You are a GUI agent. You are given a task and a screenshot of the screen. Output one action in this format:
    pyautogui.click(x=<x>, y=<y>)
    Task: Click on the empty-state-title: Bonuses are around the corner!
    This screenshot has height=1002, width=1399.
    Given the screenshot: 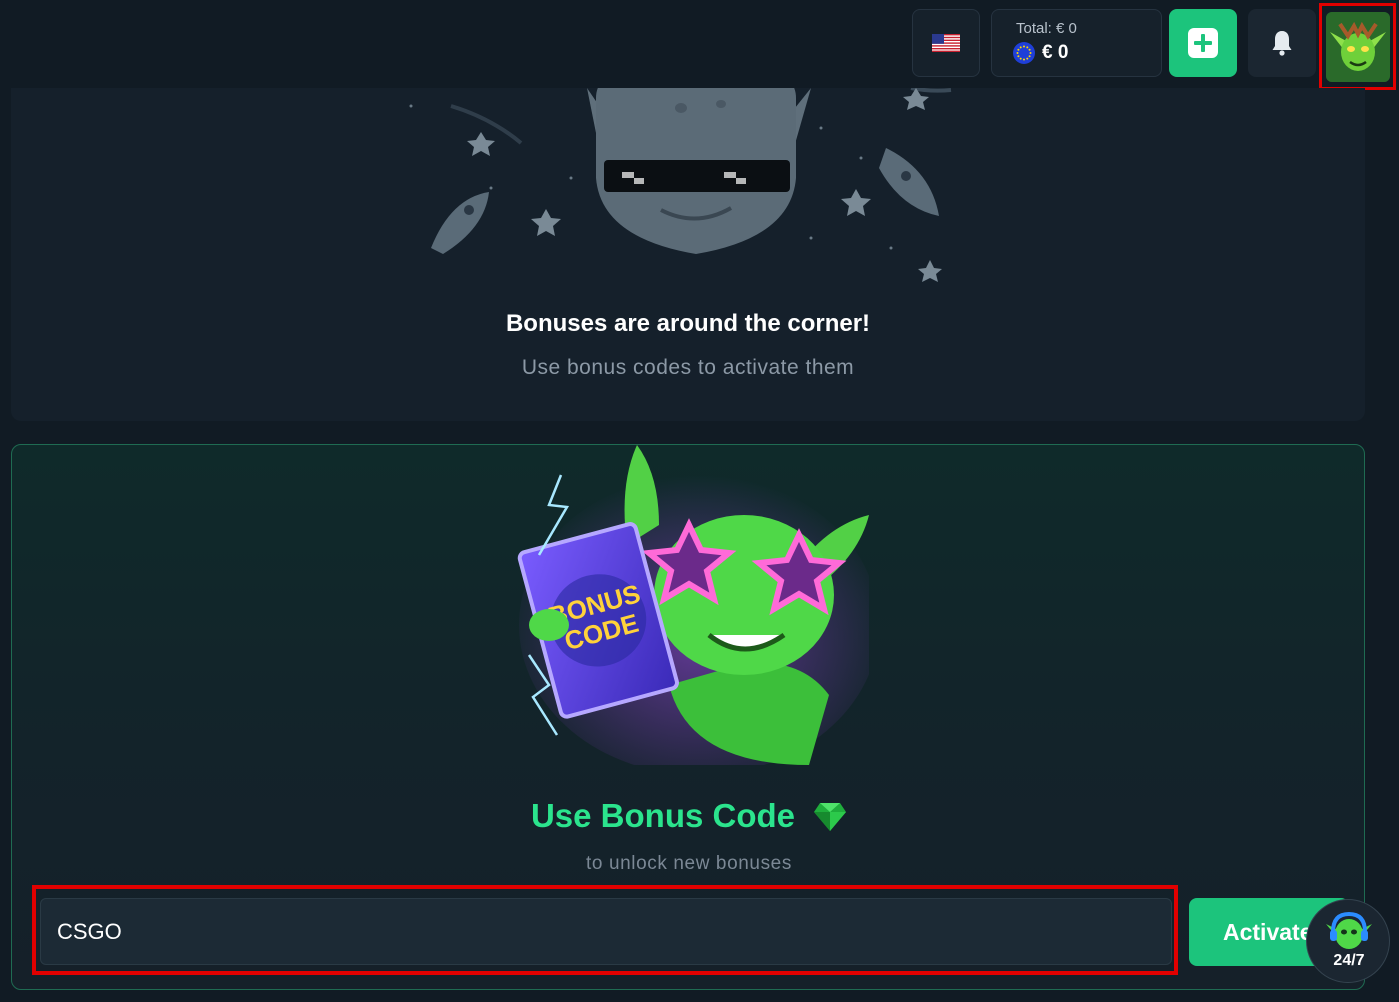 What is the action you would take?
    pyautogui.click(x=688, y=323)
    